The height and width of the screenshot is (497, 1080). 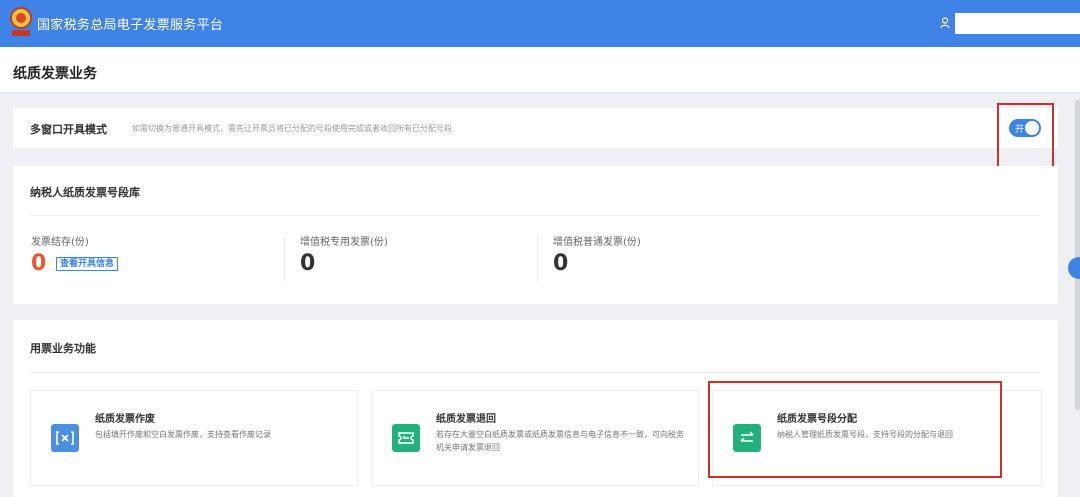 What do you see at coordinates (125, 419) in the screenshot?
I see `tile-title: 纸质发票作废` at bounding box center [125, 419].